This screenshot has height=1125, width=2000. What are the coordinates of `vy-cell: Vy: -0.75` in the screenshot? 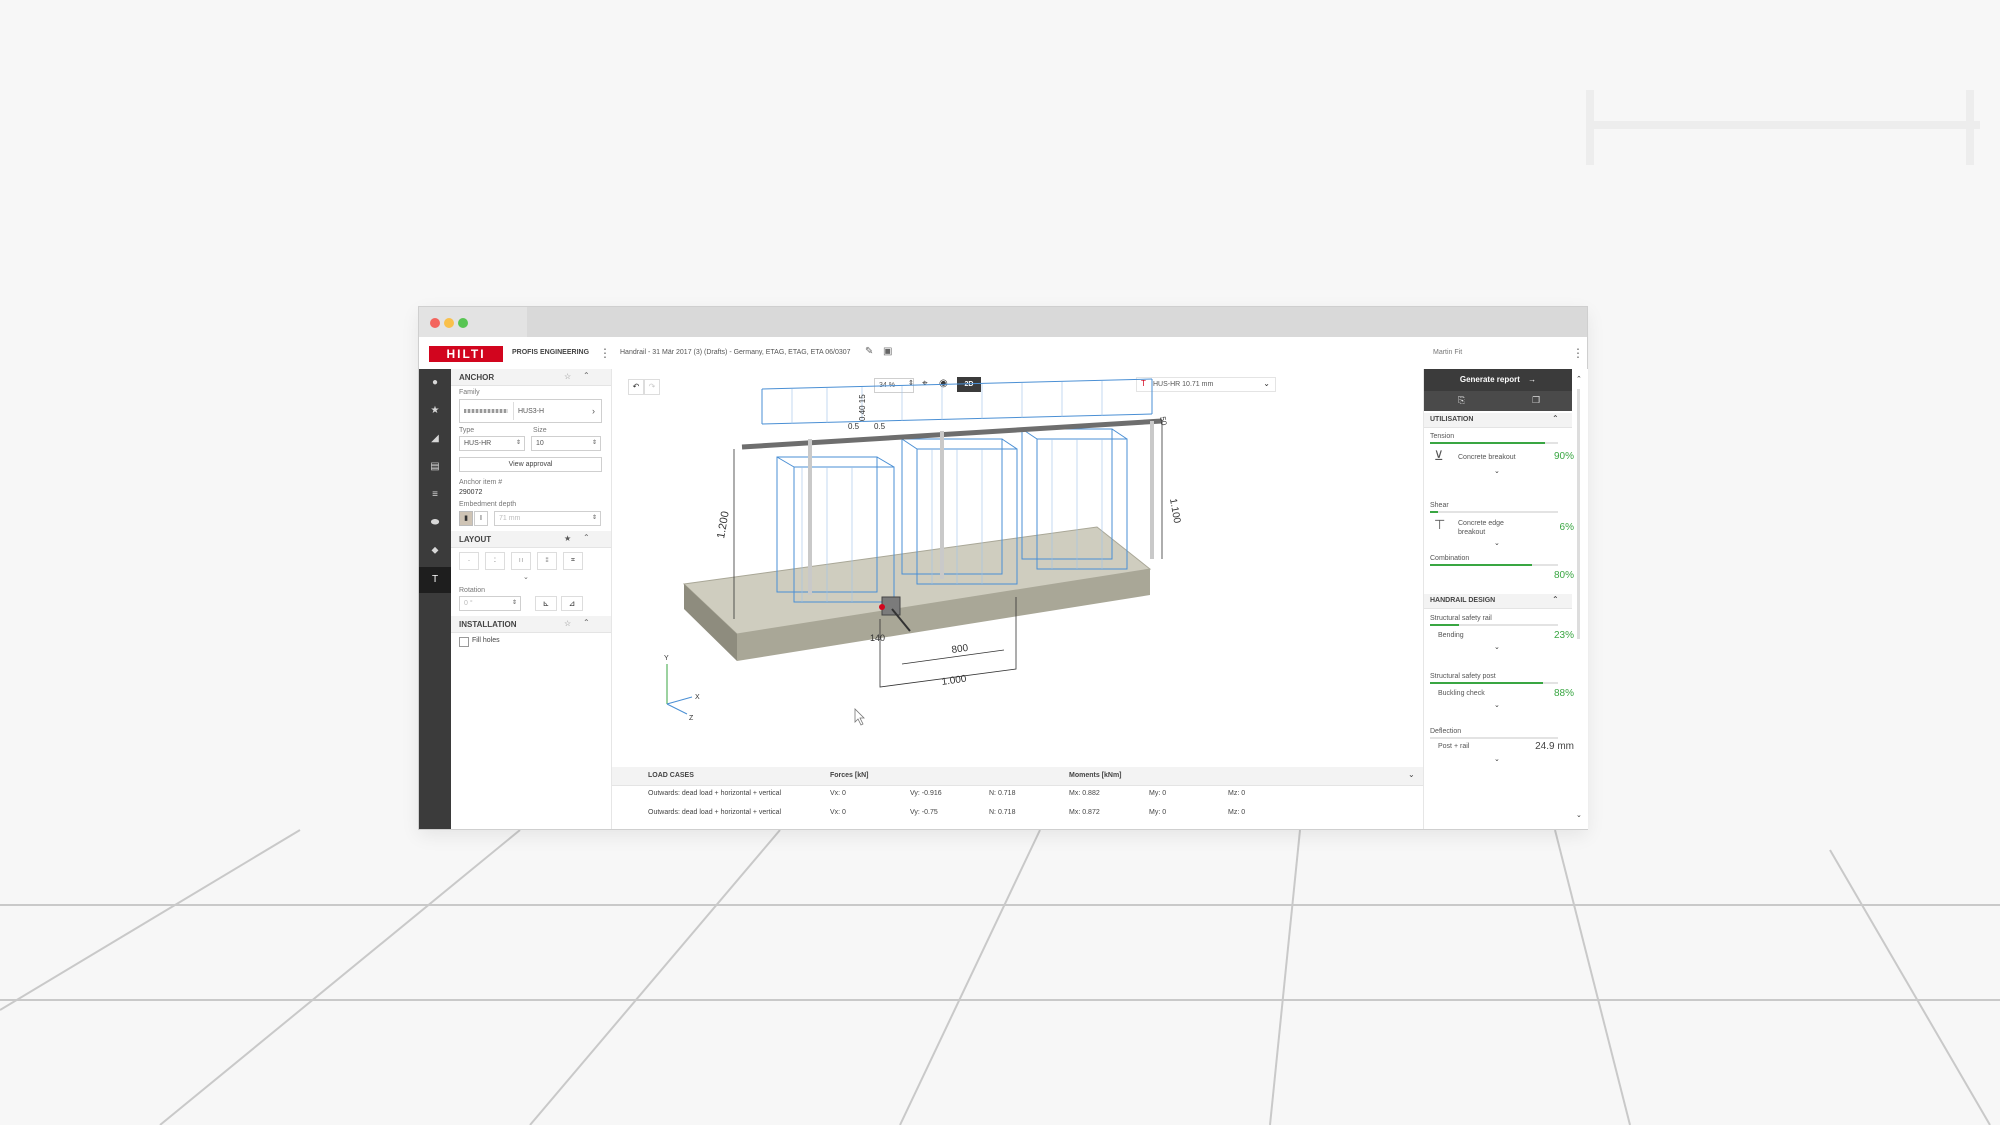 It's located at (924, 812).